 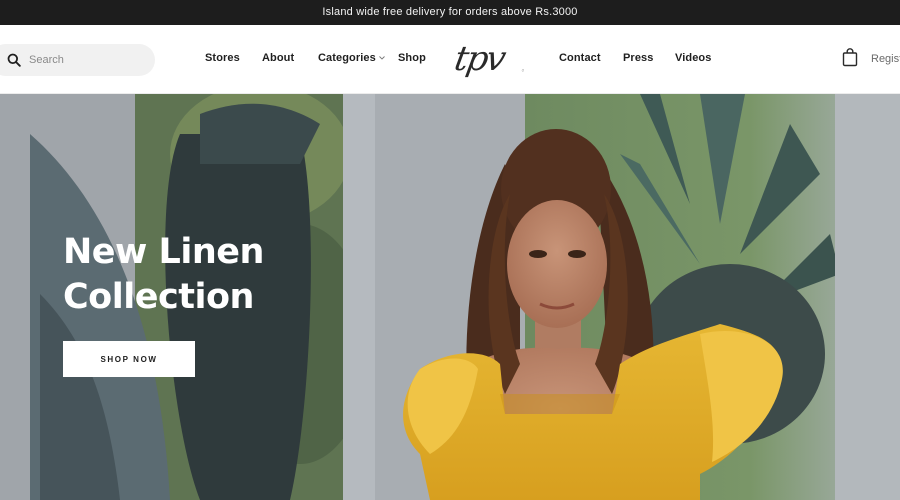 What do you see at coordinates (223, 275) in the screenshot?
I see `hero-title: New Linen Collection` at bounding box center [223, 275].